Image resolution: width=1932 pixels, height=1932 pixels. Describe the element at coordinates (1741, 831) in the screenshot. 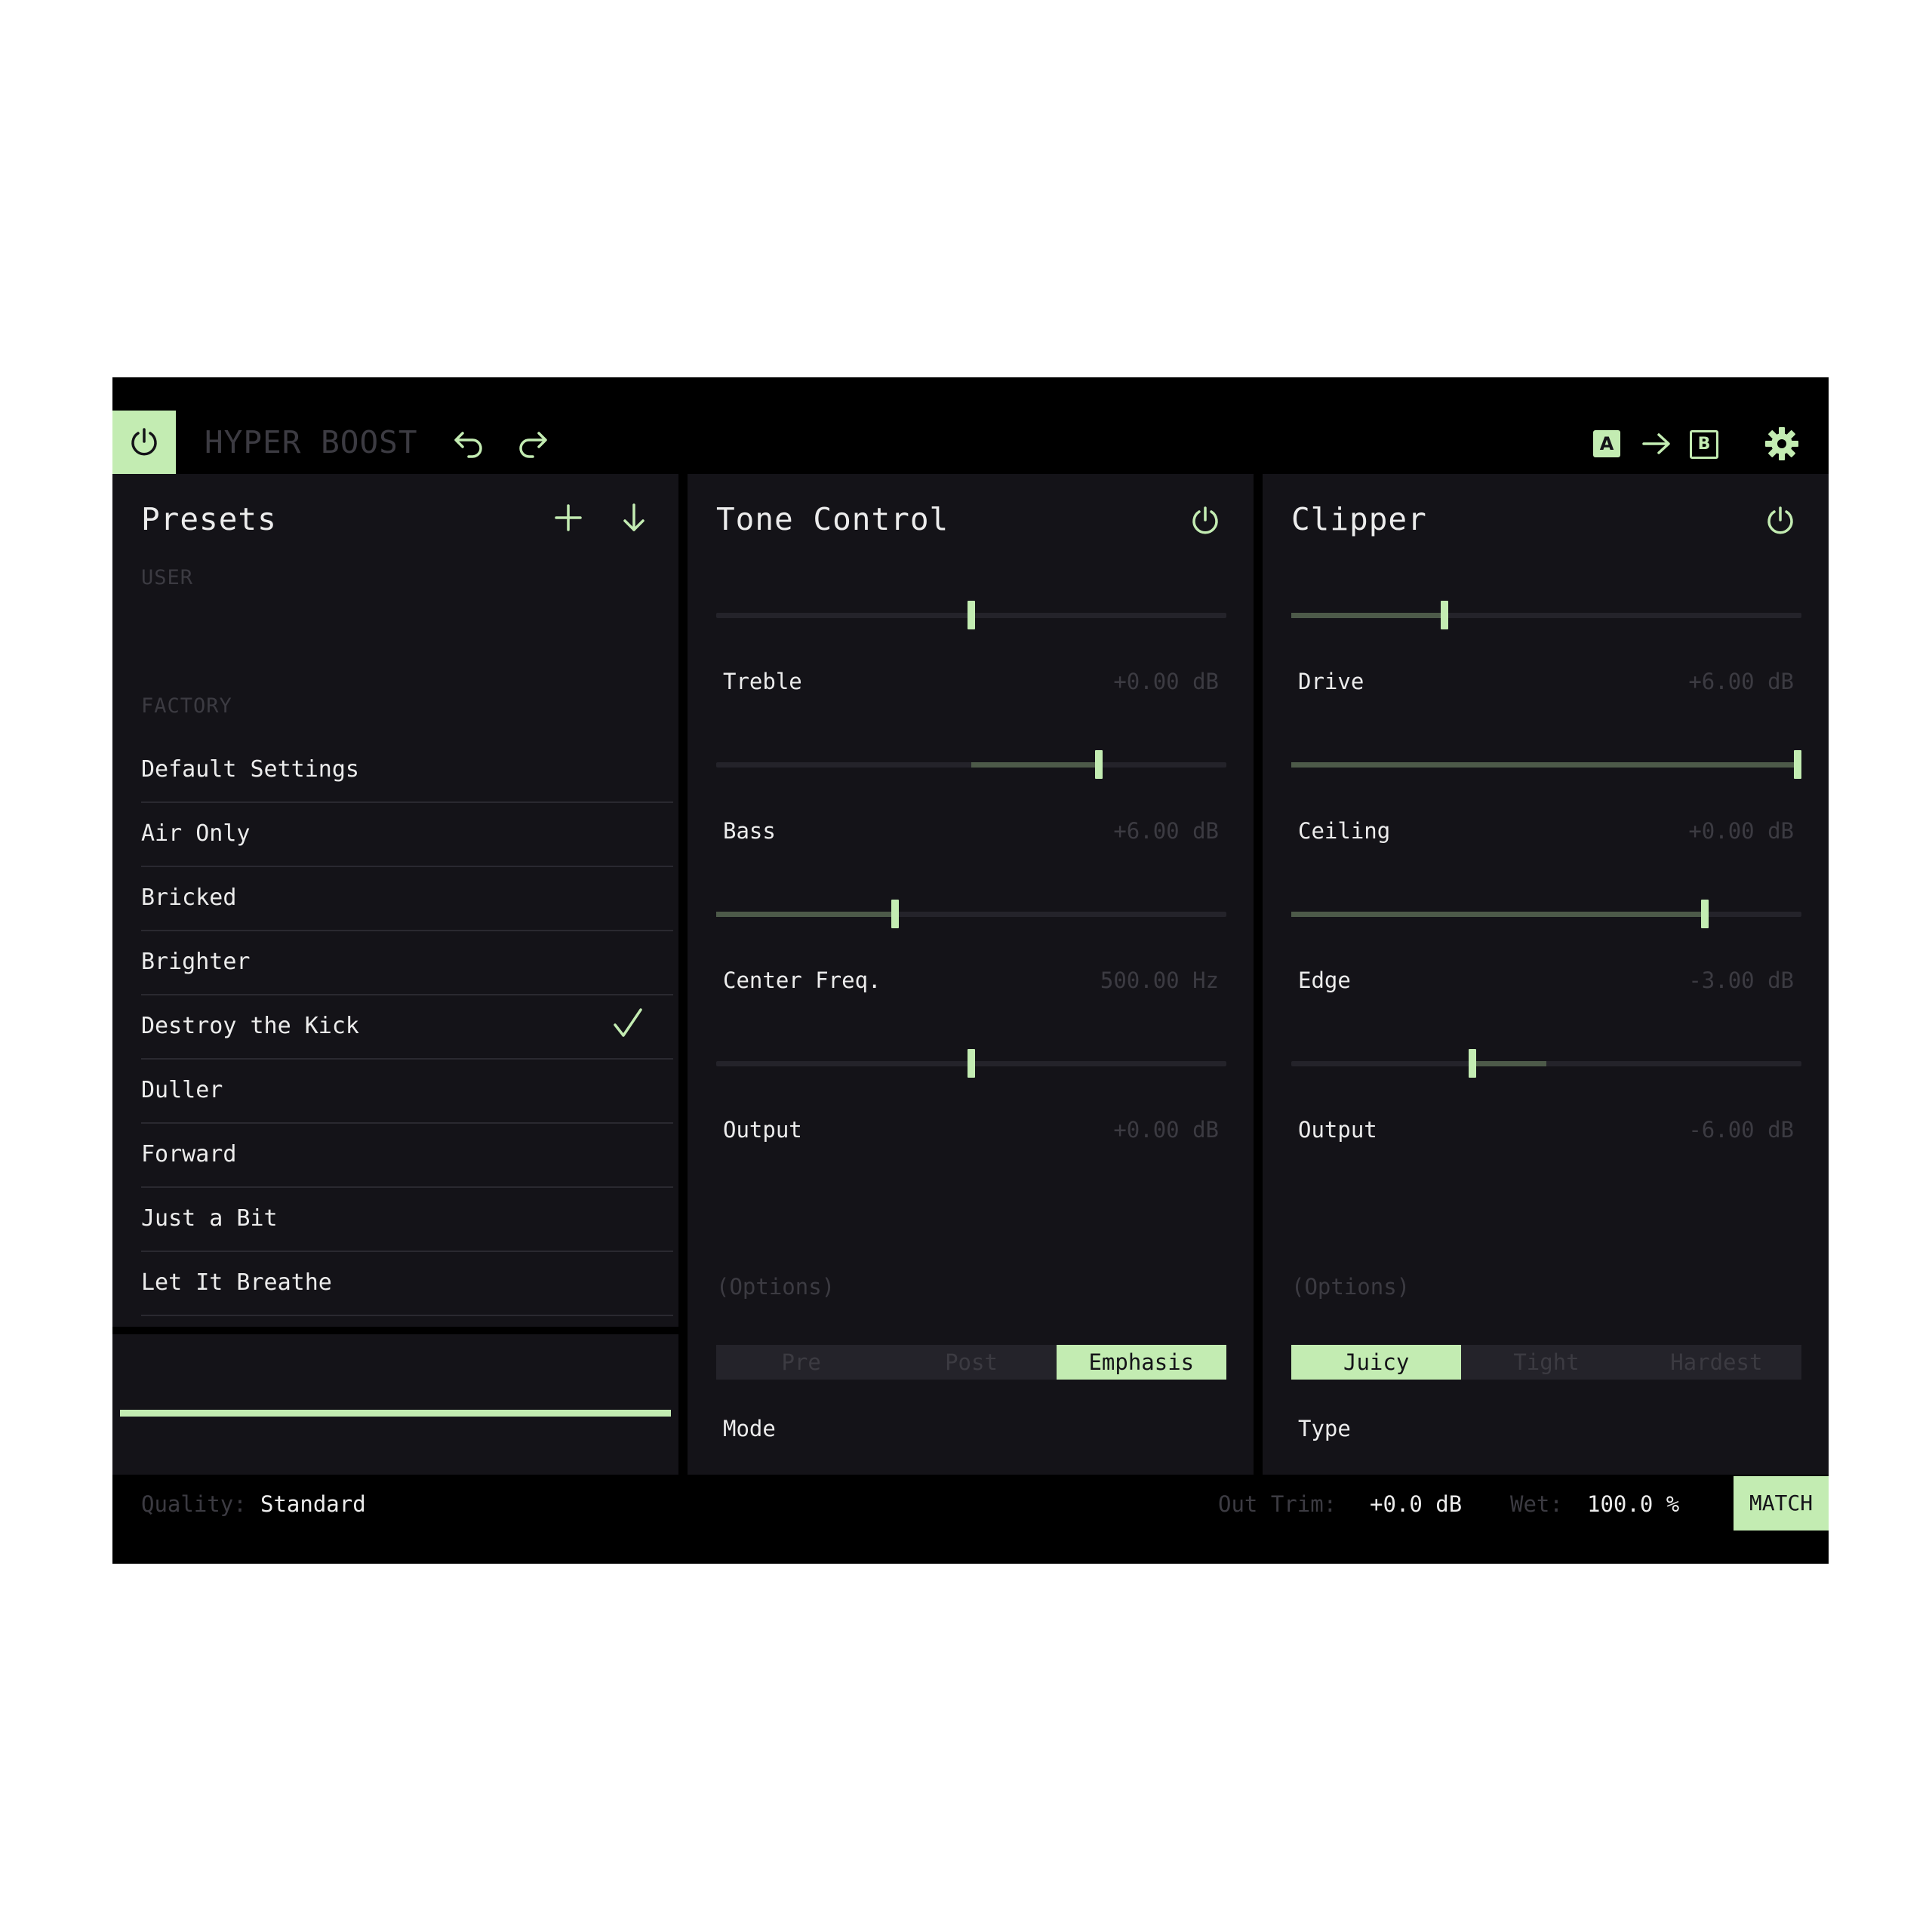

I see `clipper-param-value: +0.00 dB` at that location.